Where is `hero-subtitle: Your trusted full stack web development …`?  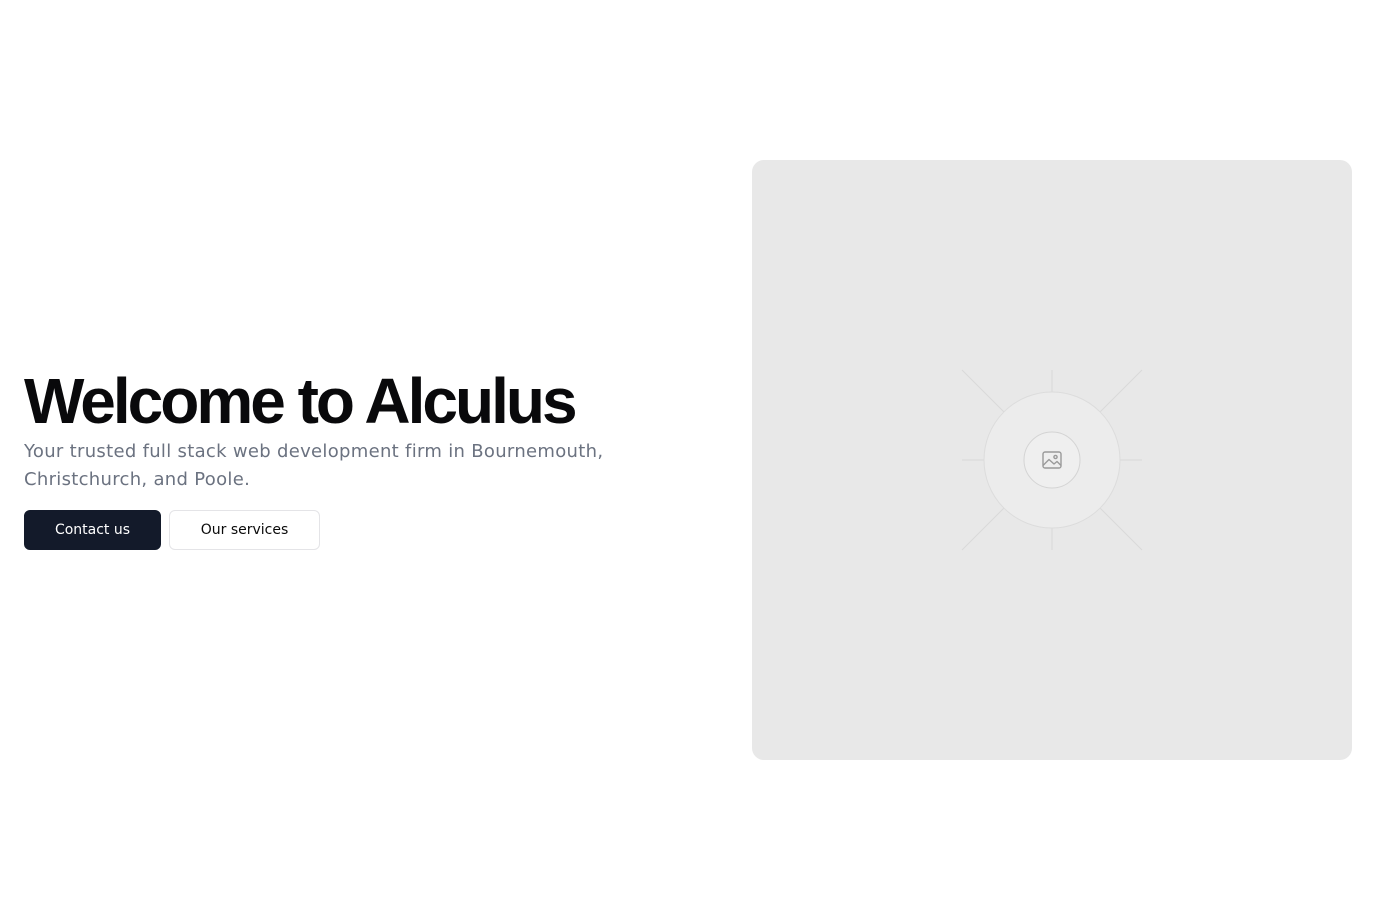
hero-subtitle: Your trusted full stack web development … is located at coordinates (314, 465).